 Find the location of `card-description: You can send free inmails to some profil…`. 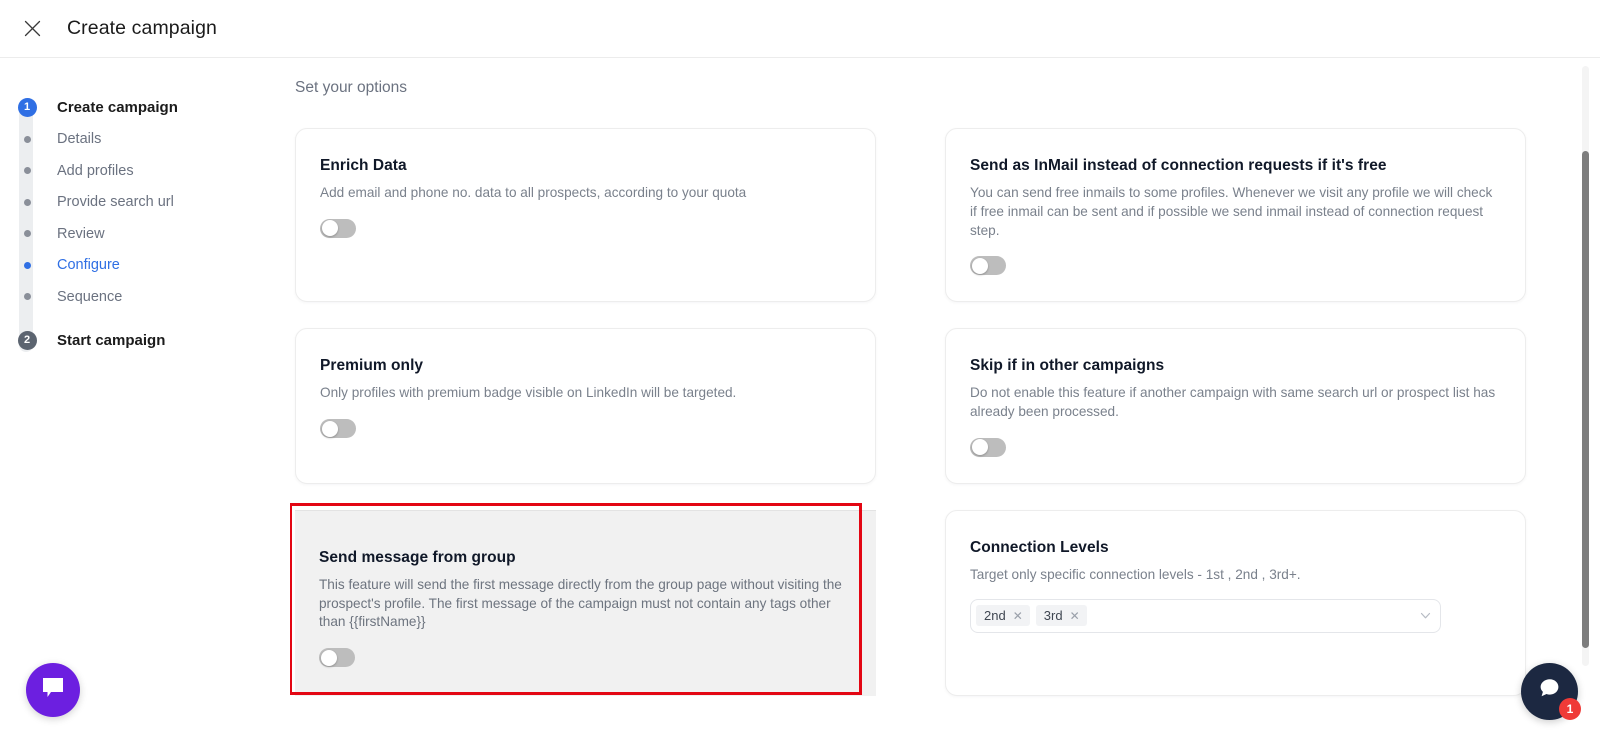

card-description: You can send free inmails to some profil… is located at coordinates (1231, 211).